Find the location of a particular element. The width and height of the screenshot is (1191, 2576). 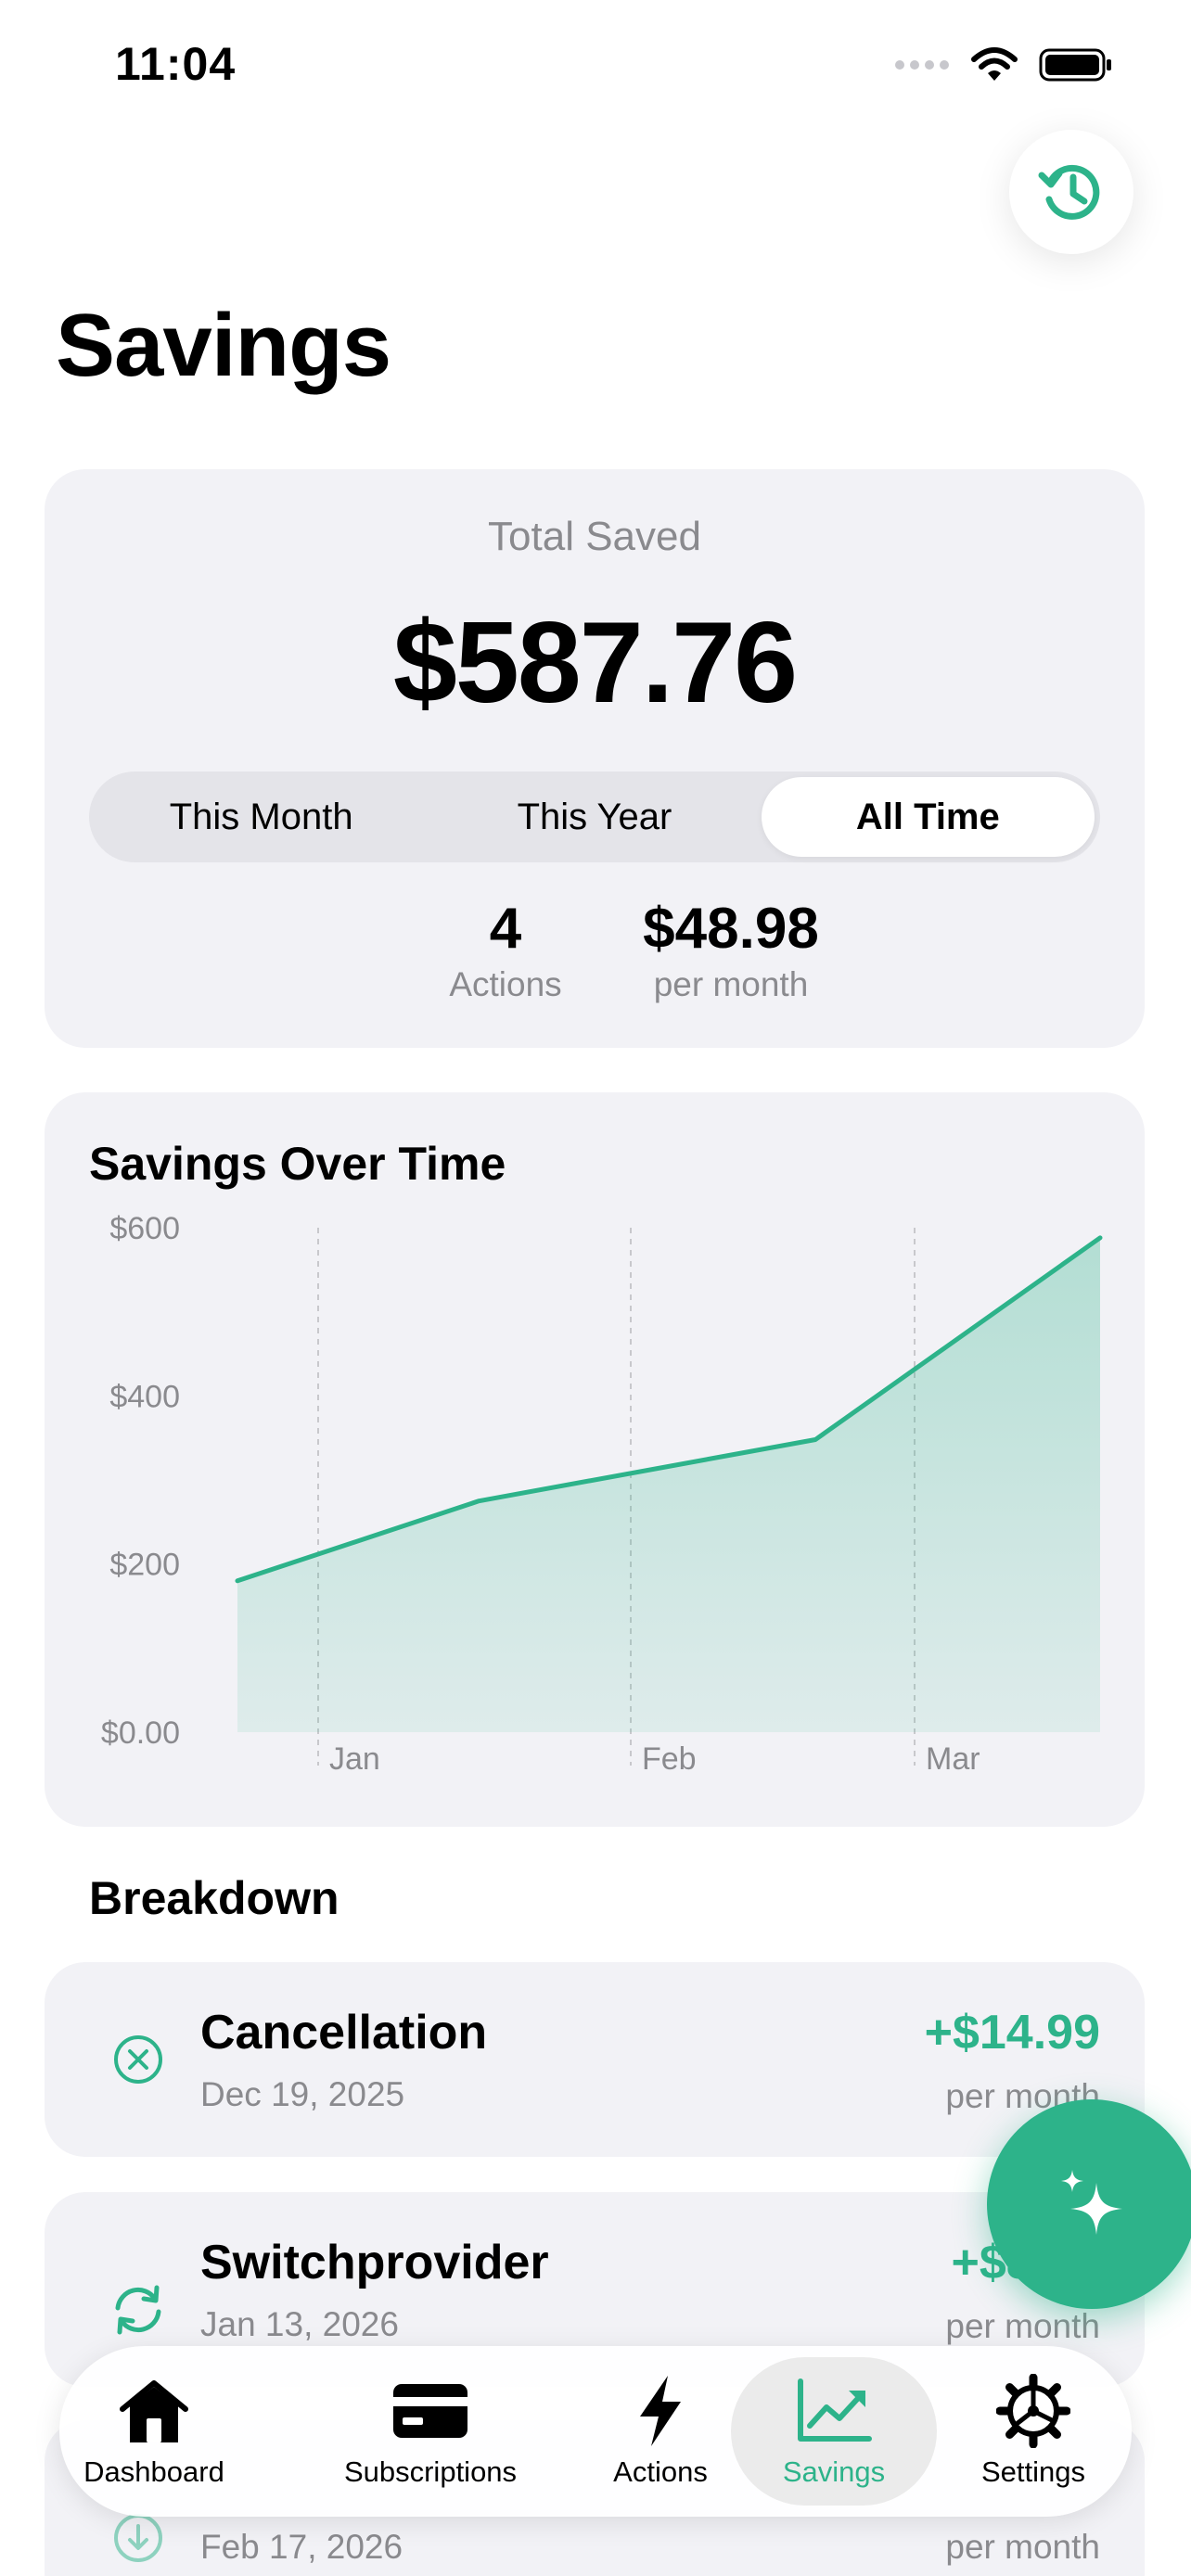

savings-area-fill is located at coordinates (668, 1485).